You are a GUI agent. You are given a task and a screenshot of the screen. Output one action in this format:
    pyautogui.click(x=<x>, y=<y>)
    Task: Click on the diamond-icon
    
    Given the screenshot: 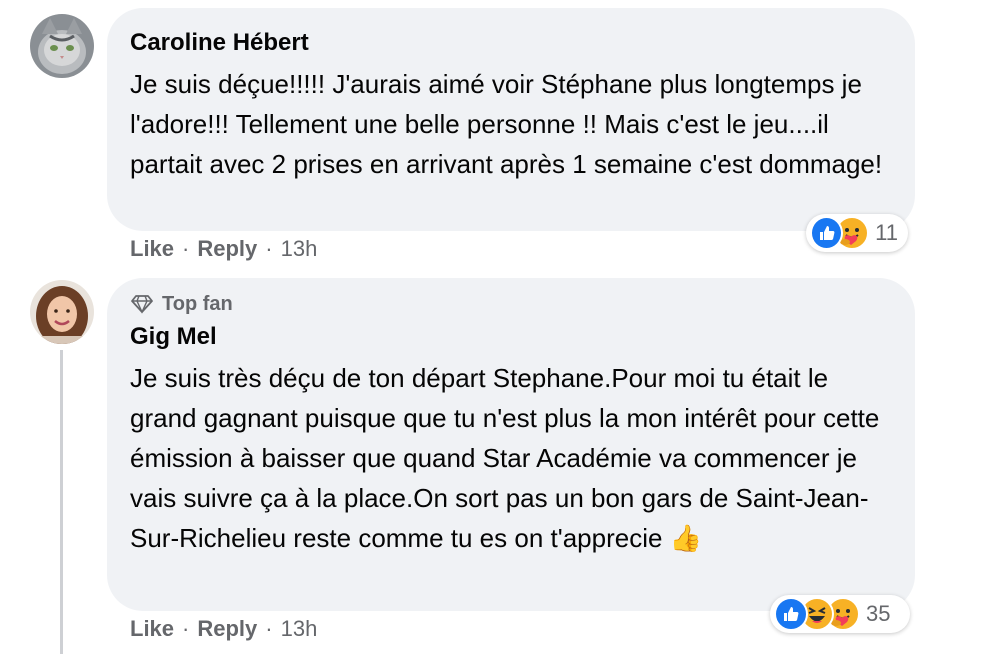 What is the action you would take?
    pyautogui.click(x=142, y=304)
    